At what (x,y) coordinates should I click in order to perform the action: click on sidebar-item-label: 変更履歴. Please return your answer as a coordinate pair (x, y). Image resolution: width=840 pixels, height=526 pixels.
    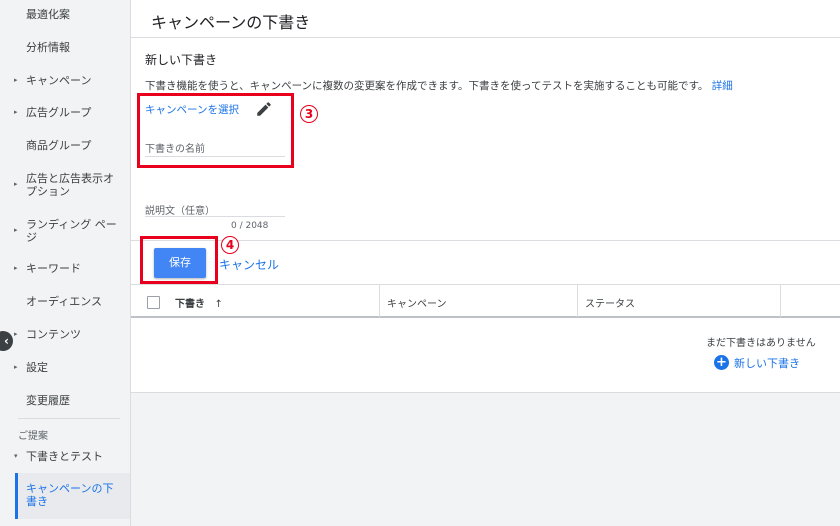
    Looking at the image, I should click on (48, 400).